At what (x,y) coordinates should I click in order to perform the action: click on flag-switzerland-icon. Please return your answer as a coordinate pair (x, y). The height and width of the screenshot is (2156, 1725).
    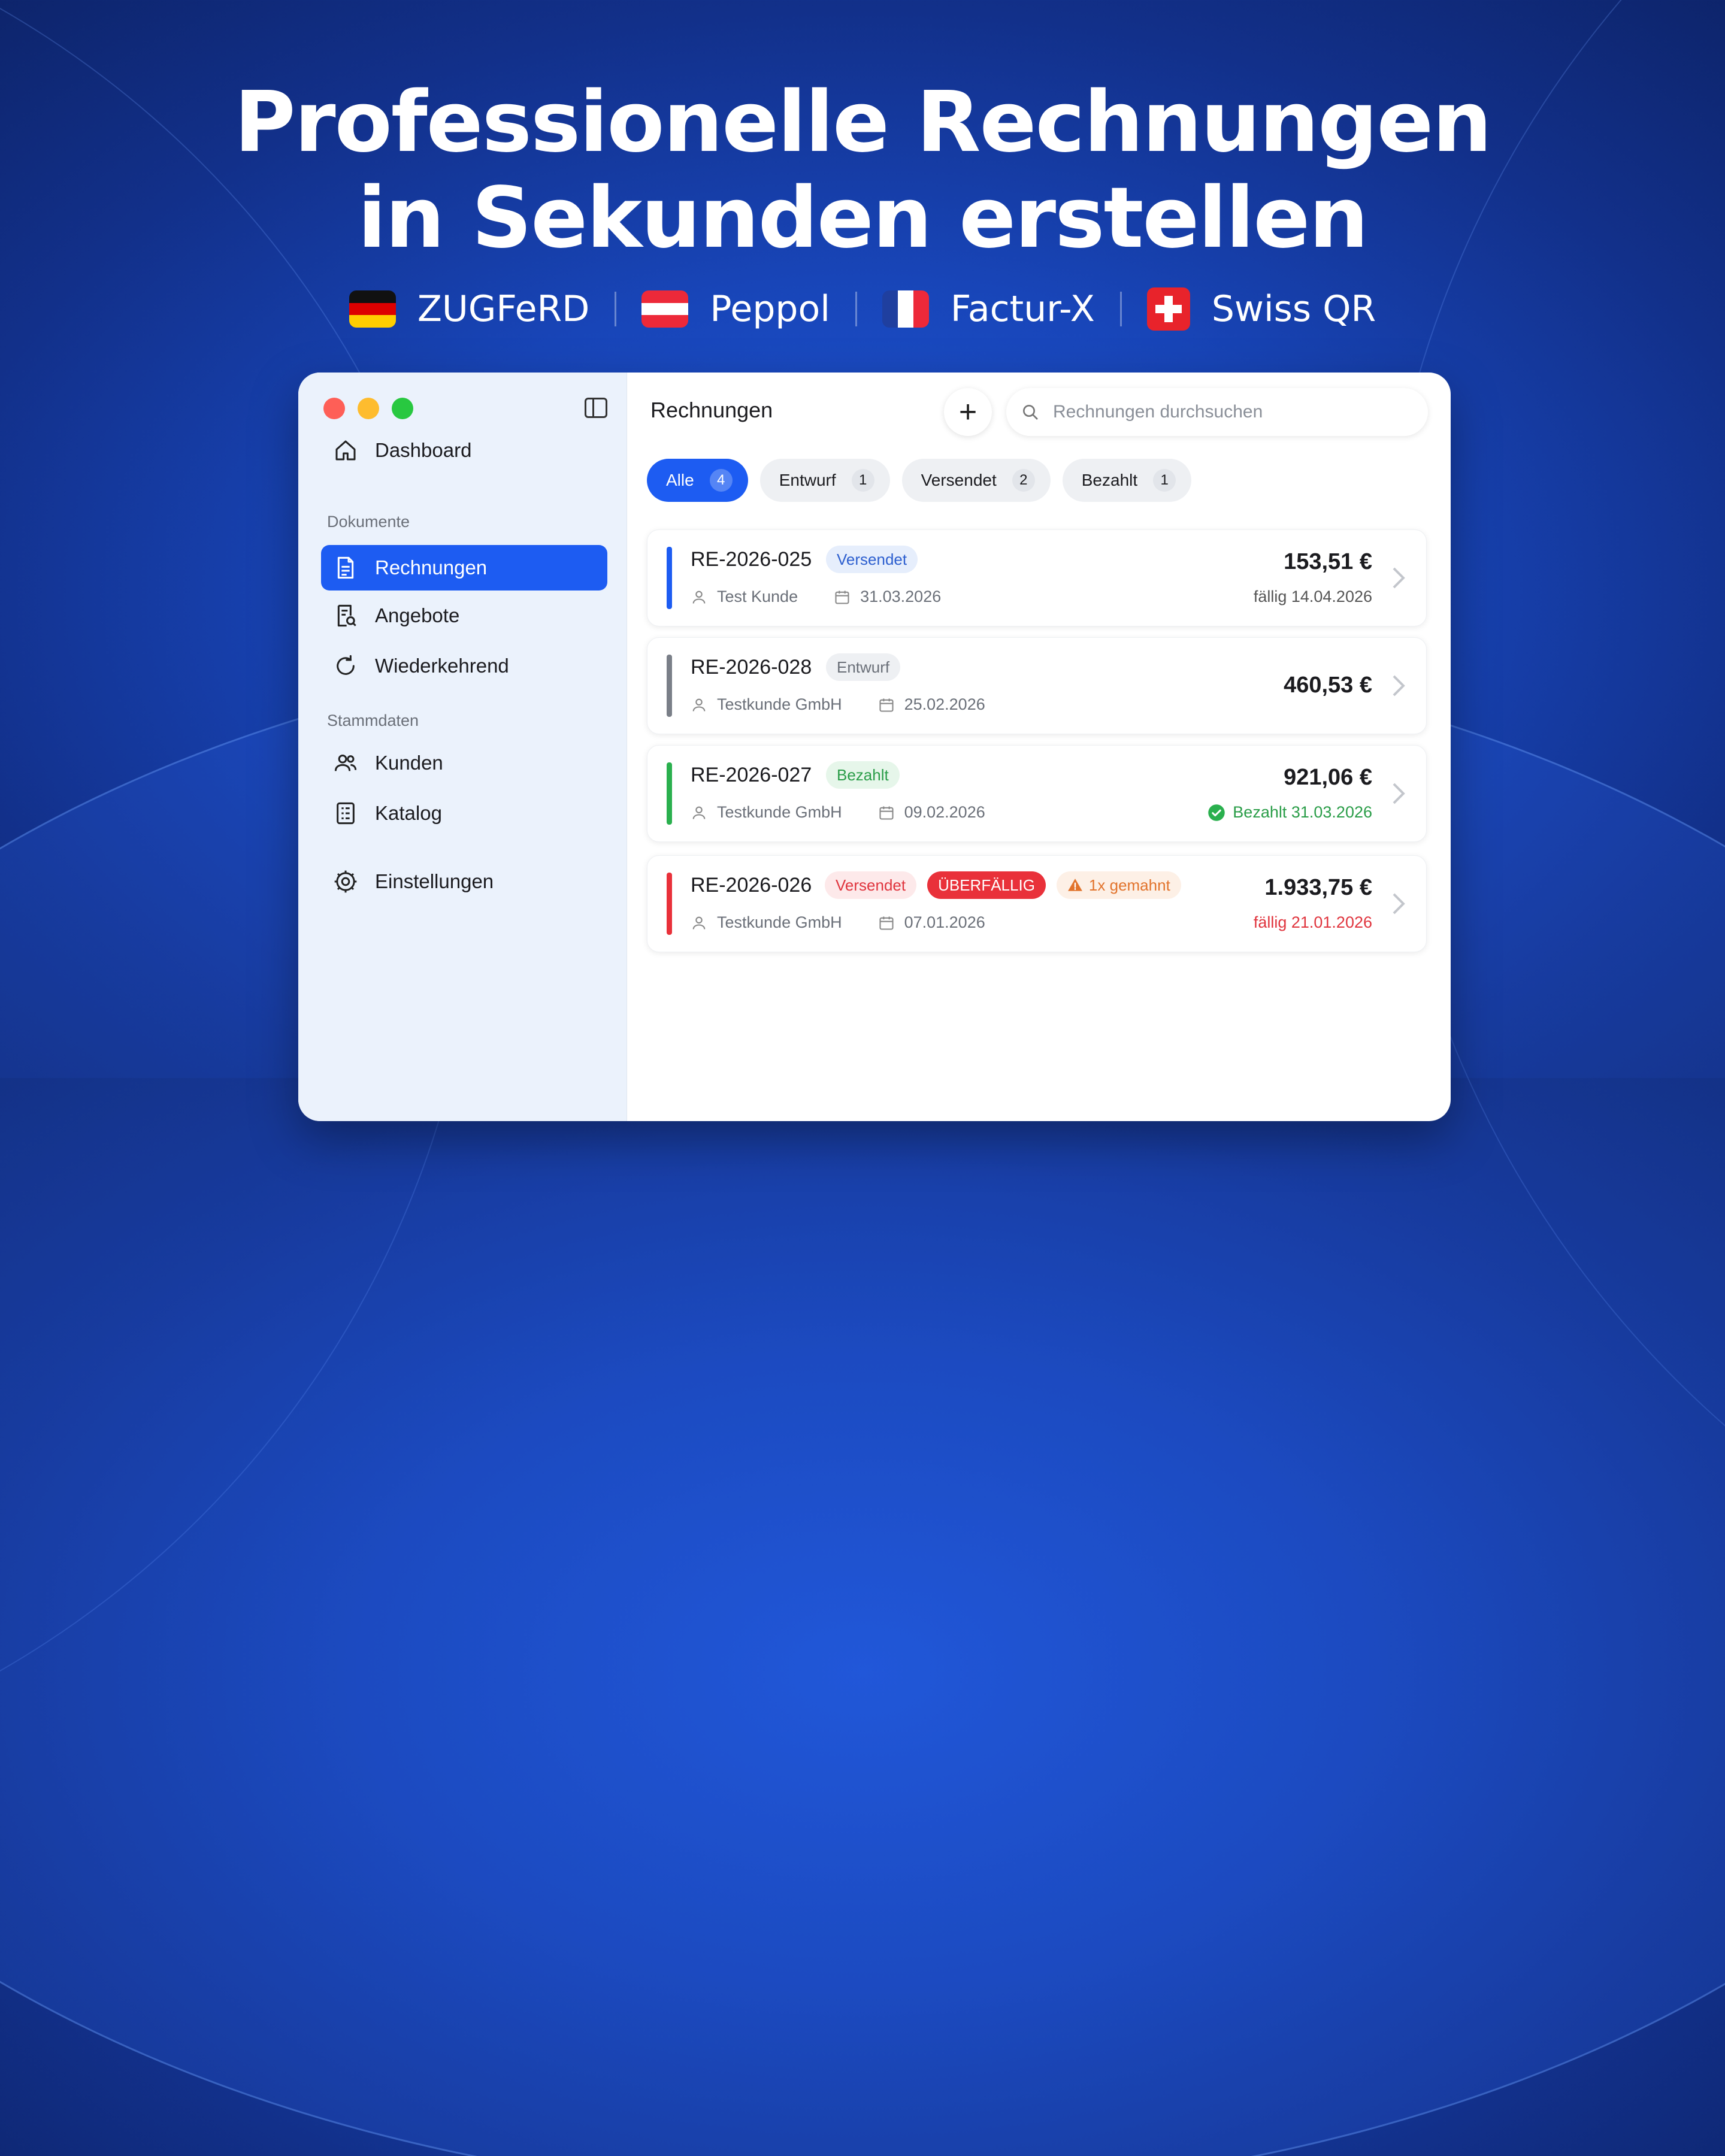
    Looking at the image, I should click on (1168, 309).